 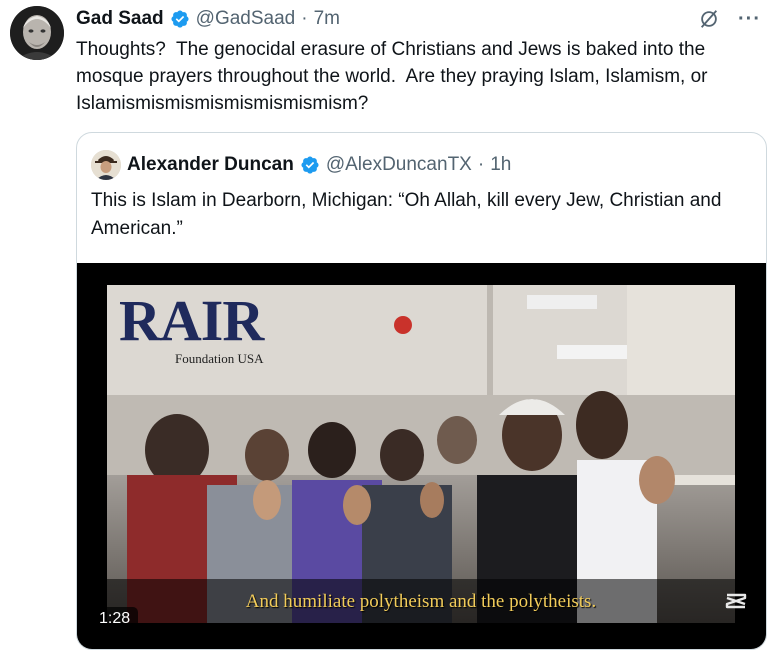 What do you see at coordinates (327, 19) in the screenshot?
I see `timestamp: 7m` at bounding box center [327, 19].